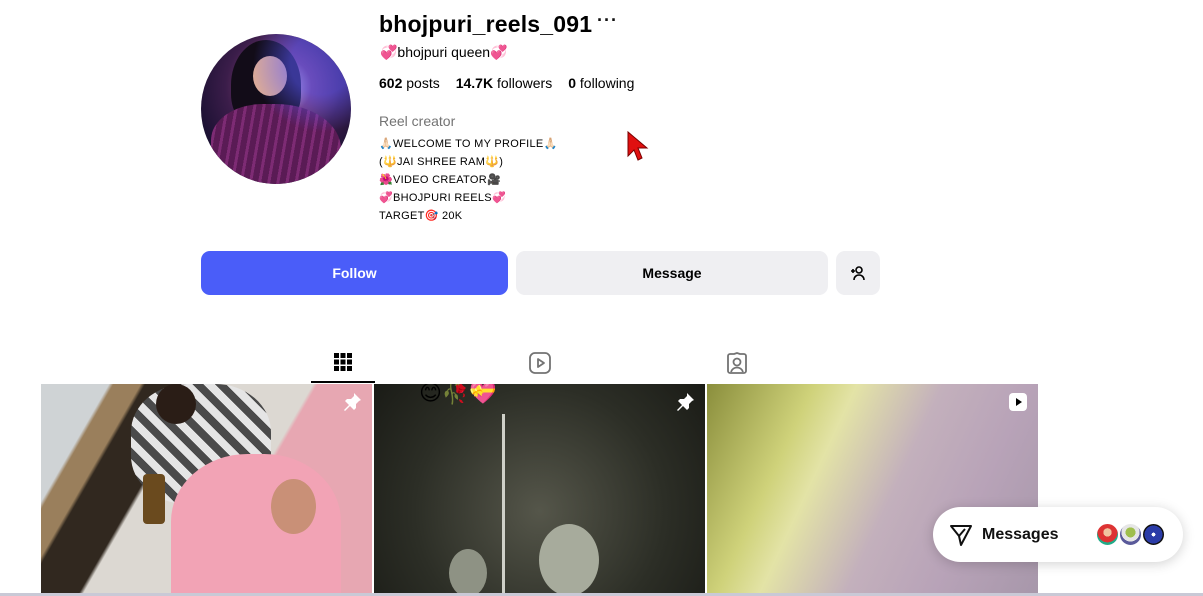 The width and height of the screenshot is (1203, 596). Describe the element at coordinates (417, 121) in the screenshot. I see `profile-category: Reel creator` at that location.